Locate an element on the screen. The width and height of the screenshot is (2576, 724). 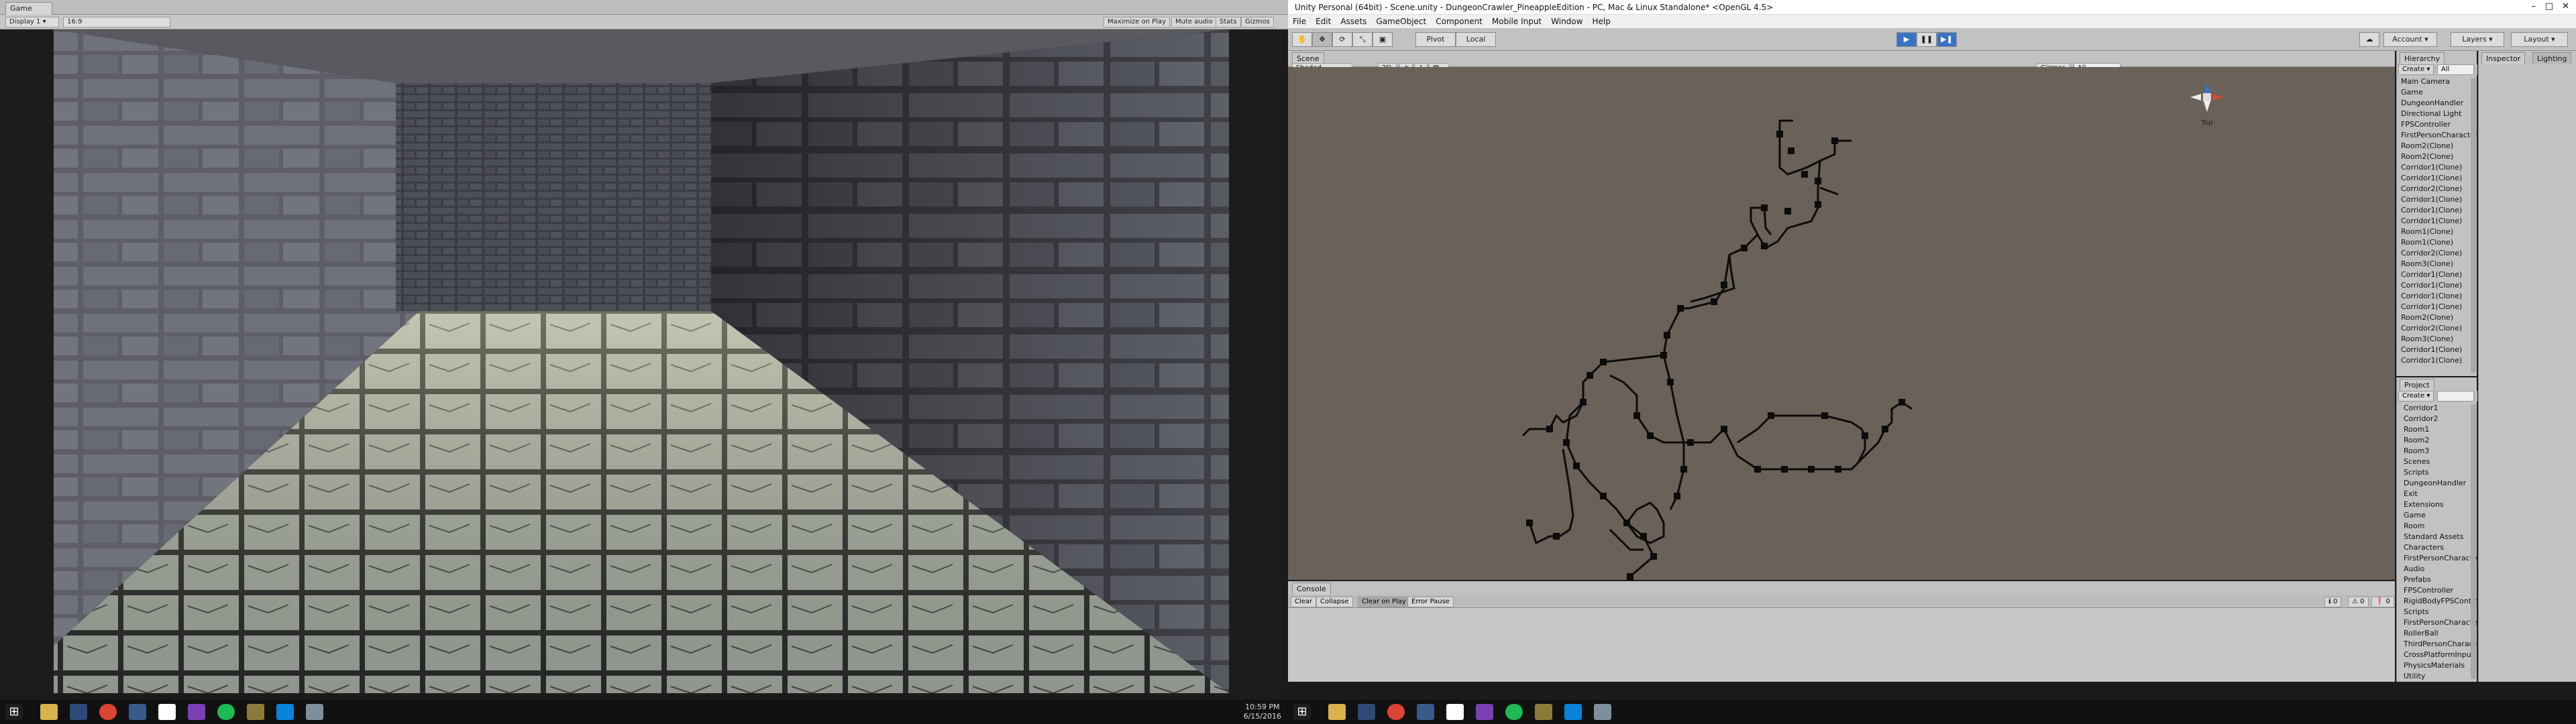
visual-studio-icon is located at coordinates (1484, 712).